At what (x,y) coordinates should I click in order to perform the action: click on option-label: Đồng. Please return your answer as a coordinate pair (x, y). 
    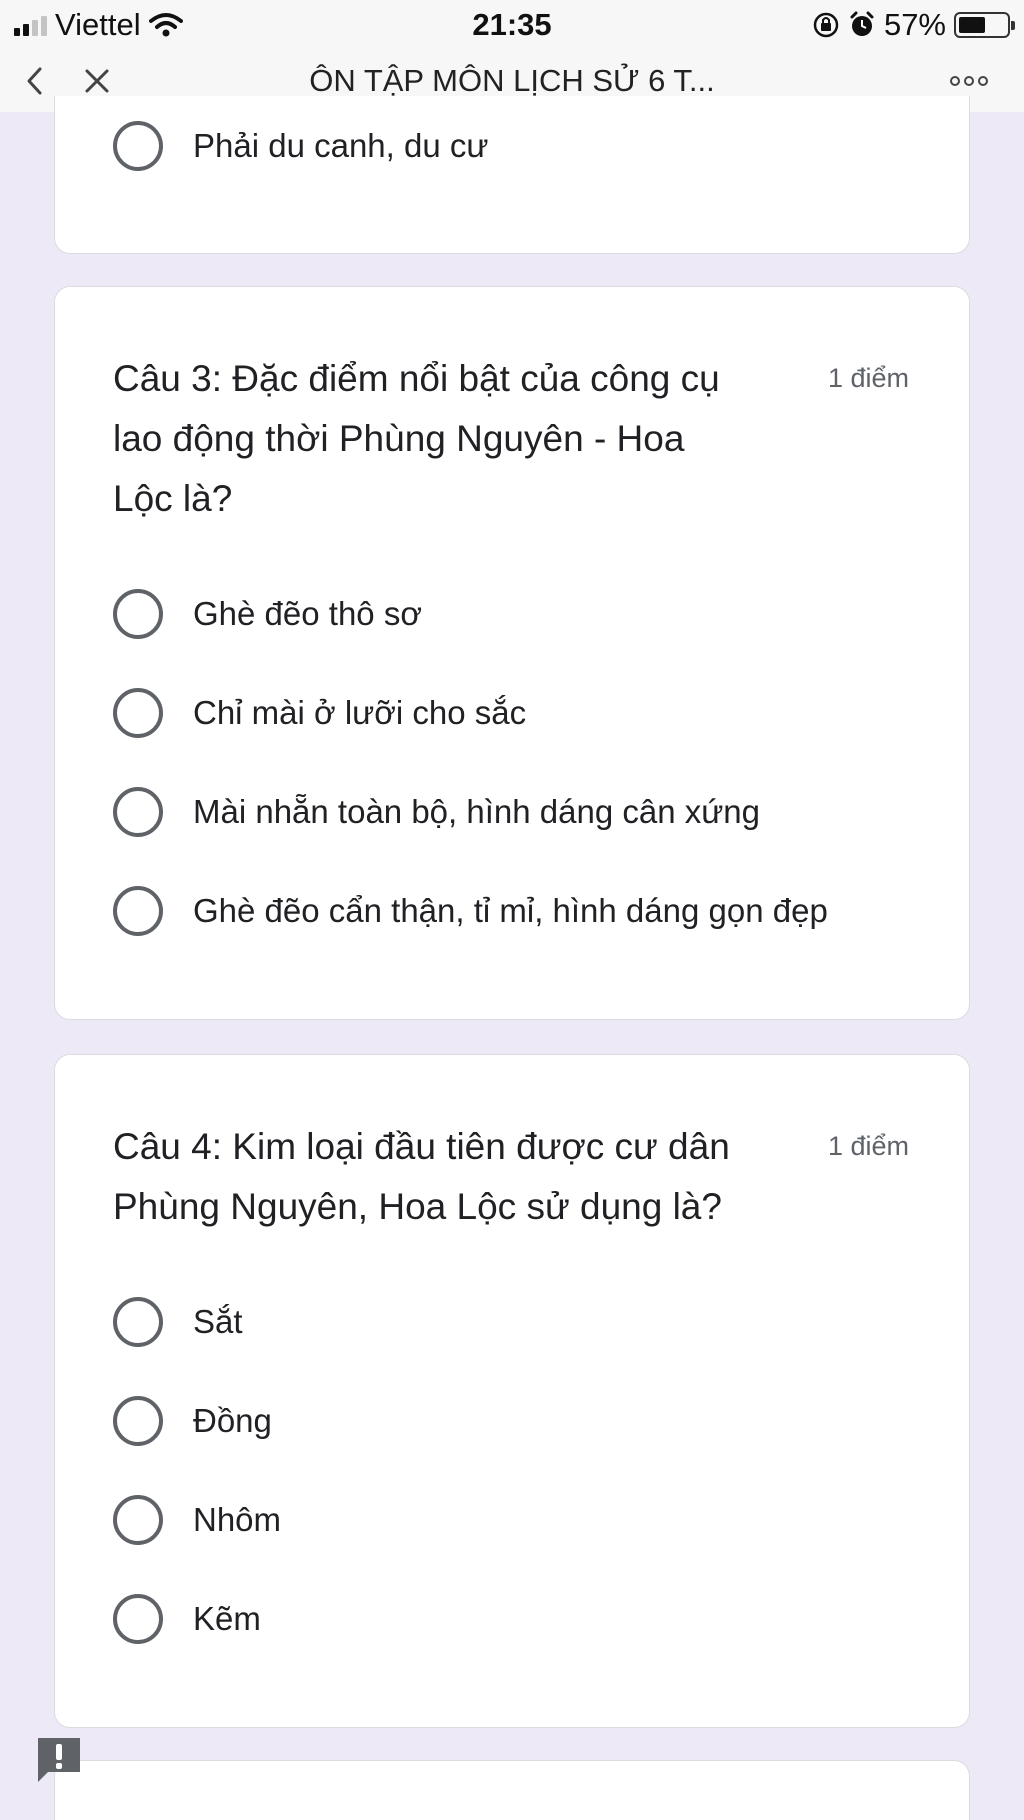
    Looking at the image, I should click on (232, 1420).